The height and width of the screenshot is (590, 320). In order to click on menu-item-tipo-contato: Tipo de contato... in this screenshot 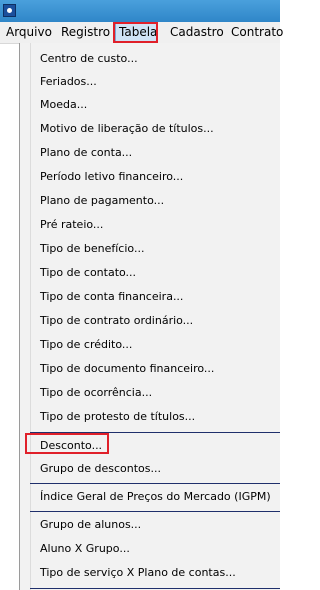, I will do `click(88, 273)`.